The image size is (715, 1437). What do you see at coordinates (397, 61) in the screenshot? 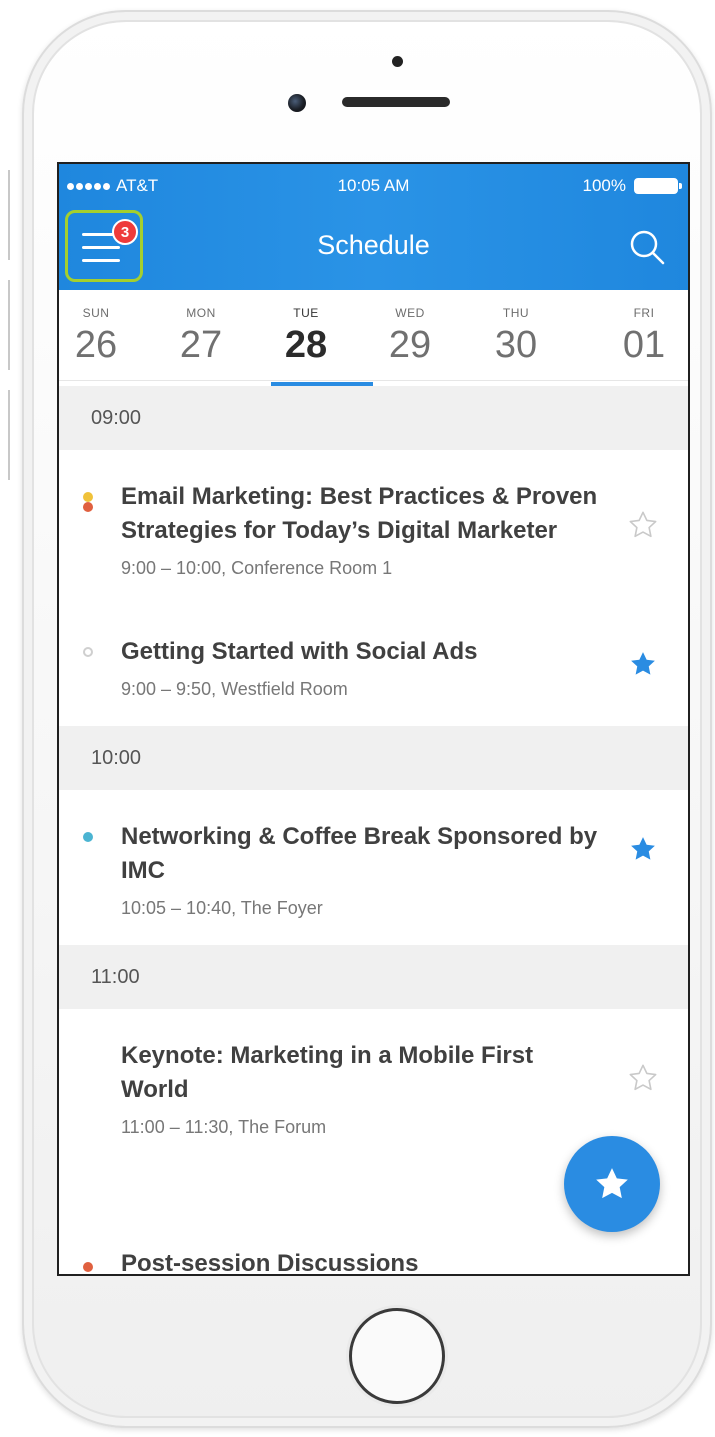
I see `proximity-sensor` at bounding box center [397, 61].